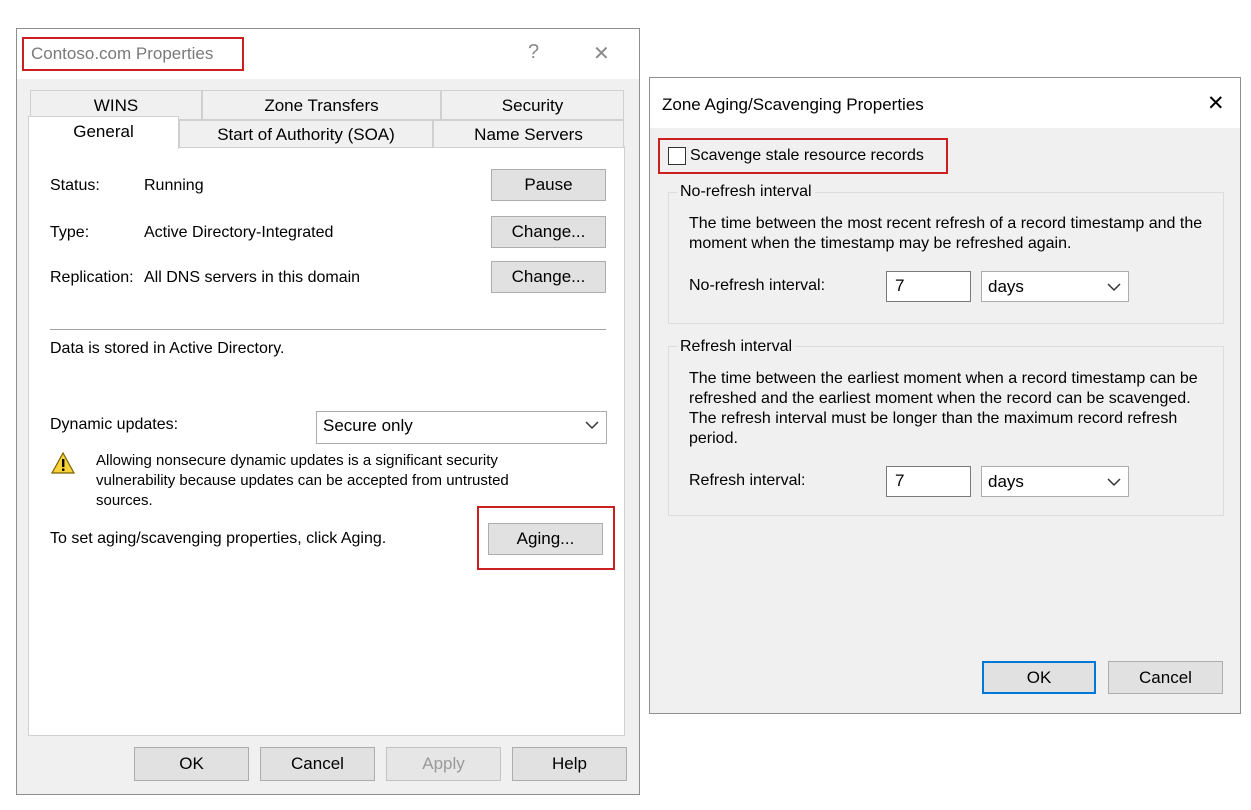 Image resolution: width=1251 pixels, height=810 pixels. I want to click on ok-button: OK, so click(191, 764).